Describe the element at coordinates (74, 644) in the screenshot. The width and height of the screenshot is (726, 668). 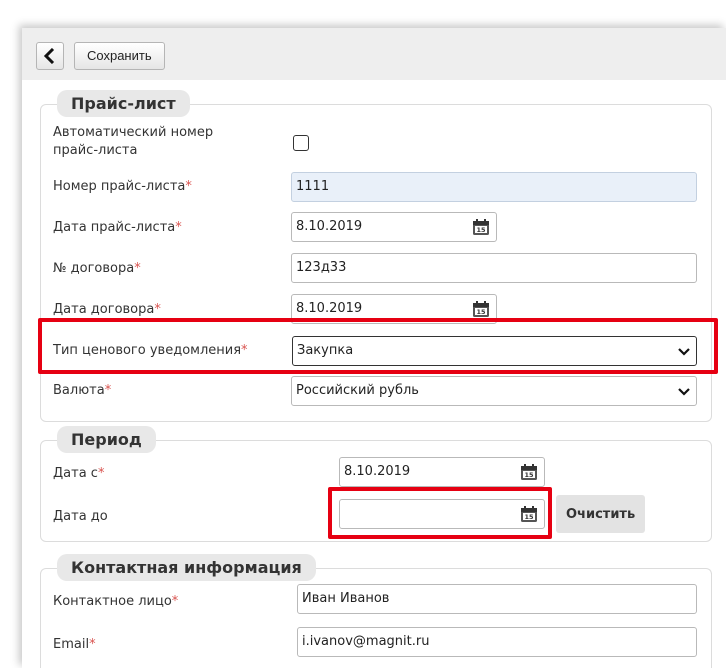
I see `email-label: Email*` at that location.